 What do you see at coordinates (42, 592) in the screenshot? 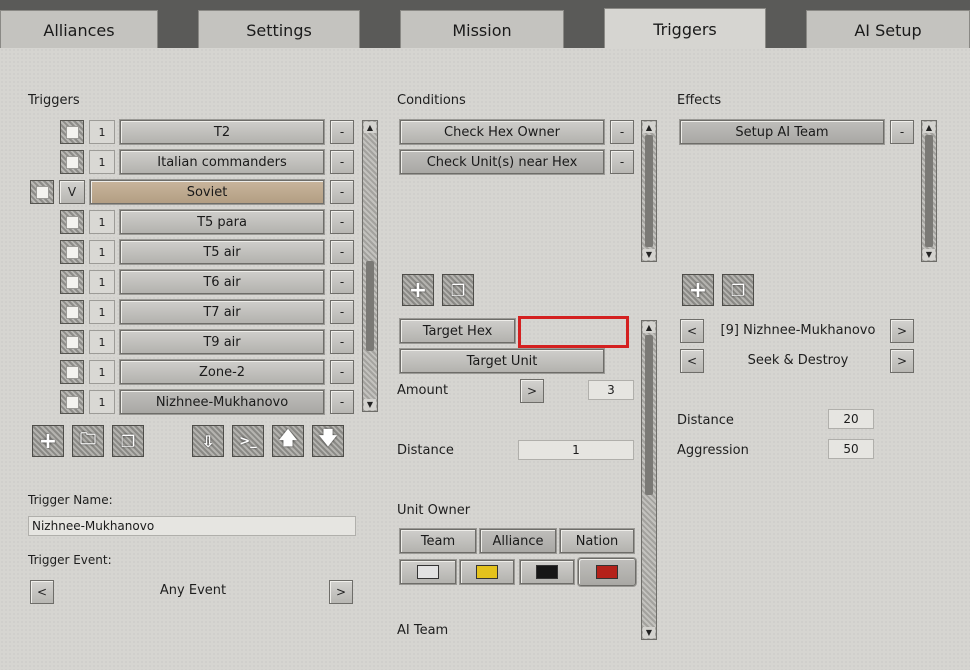
I see `event-prev-button: <` at bounding box center [42, 592].